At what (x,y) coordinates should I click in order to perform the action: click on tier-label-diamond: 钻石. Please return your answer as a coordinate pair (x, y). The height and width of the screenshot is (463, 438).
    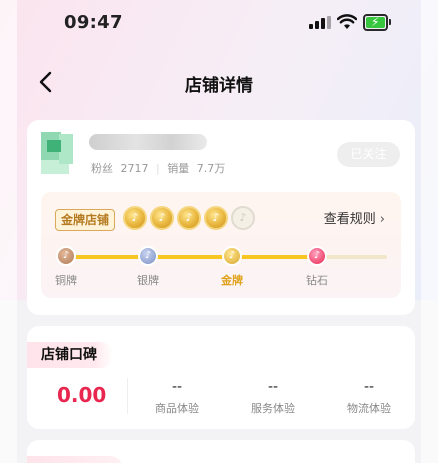
    Looking at the image, I should click on (317, 280).